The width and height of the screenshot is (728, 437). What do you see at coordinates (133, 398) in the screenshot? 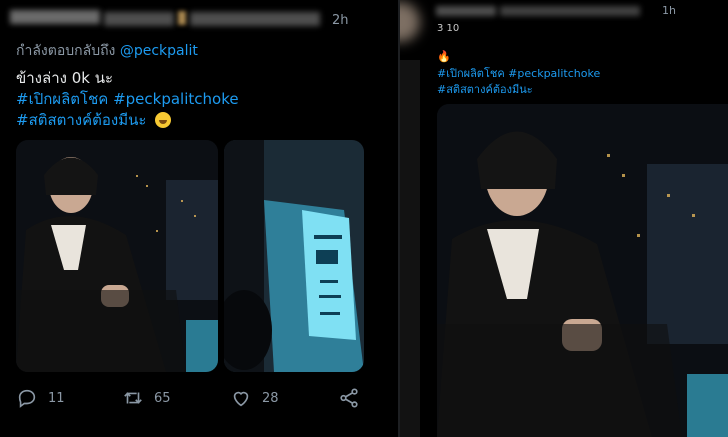
I see `retweet-icon` at bounding box center [133, 398].